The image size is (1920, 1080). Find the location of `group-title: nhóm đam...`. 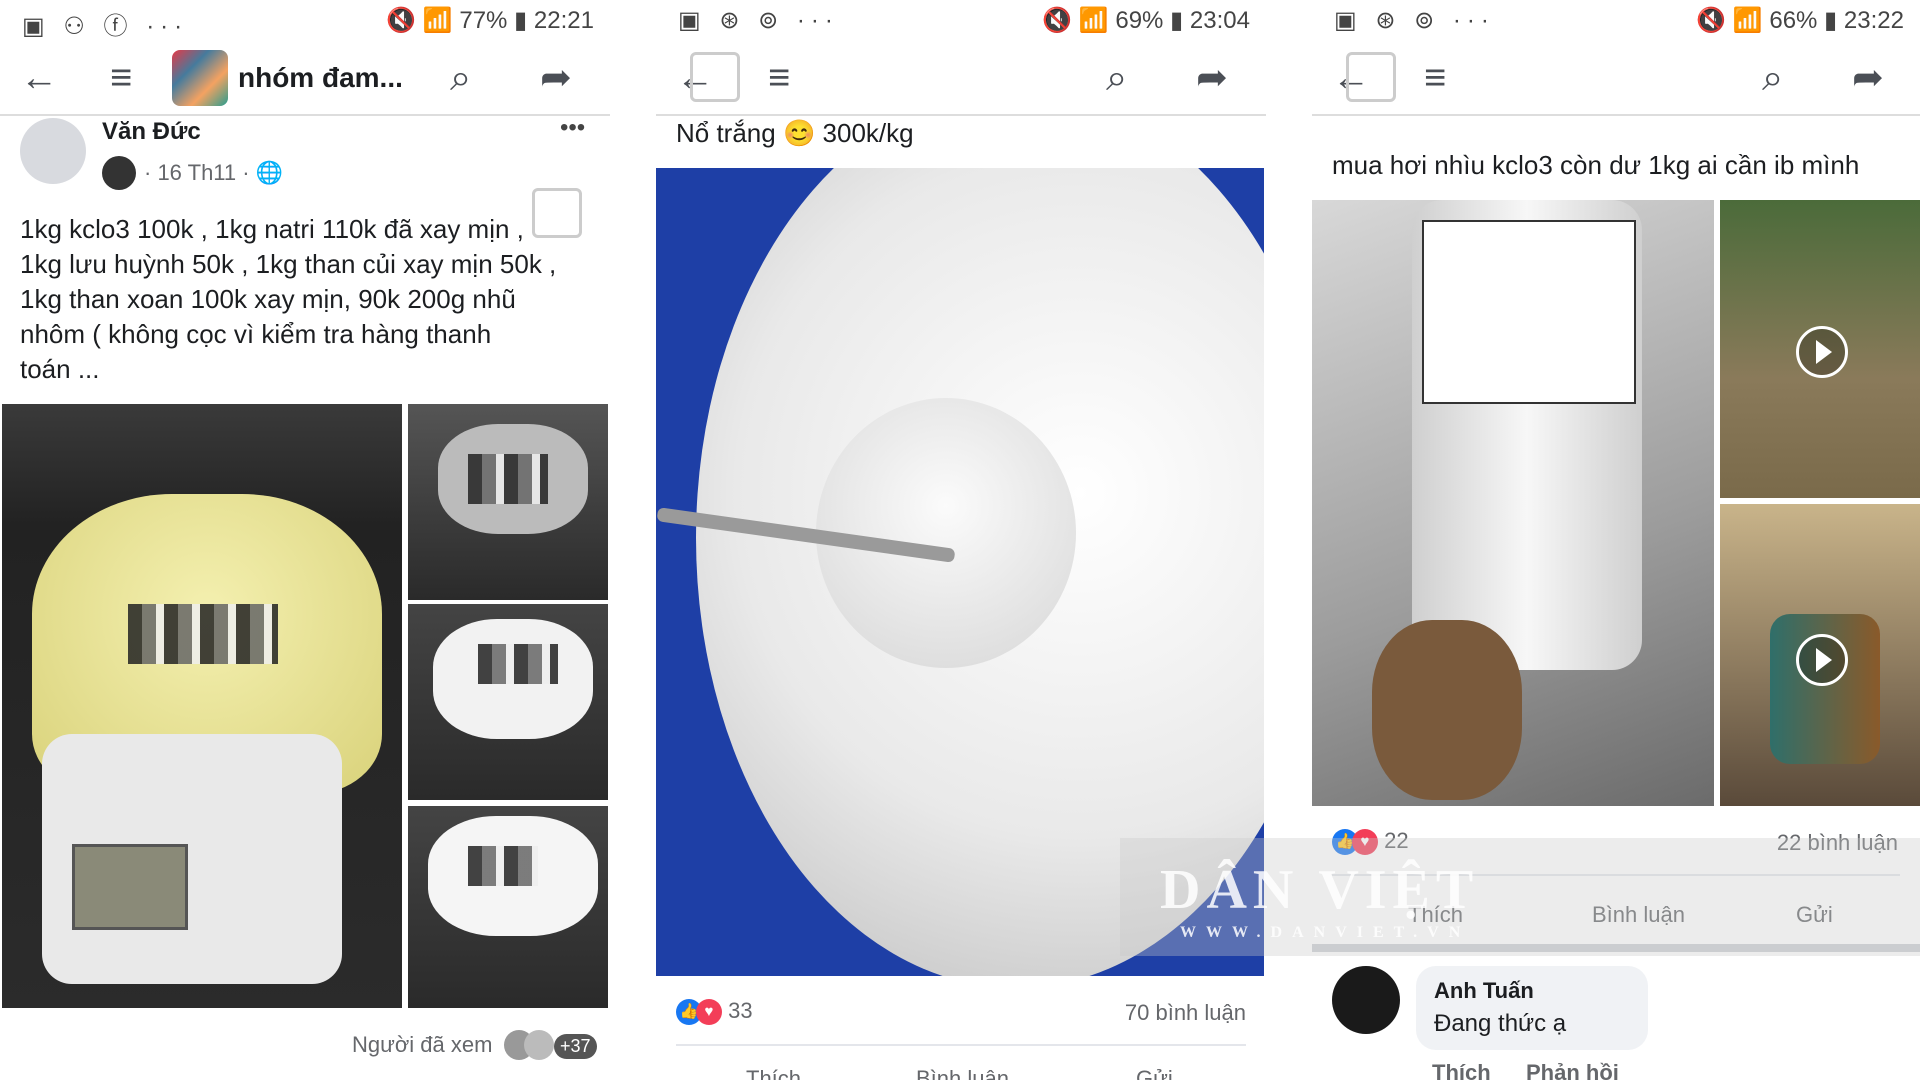

group-title: nhóm đam... is located at coordinates (320, 78).